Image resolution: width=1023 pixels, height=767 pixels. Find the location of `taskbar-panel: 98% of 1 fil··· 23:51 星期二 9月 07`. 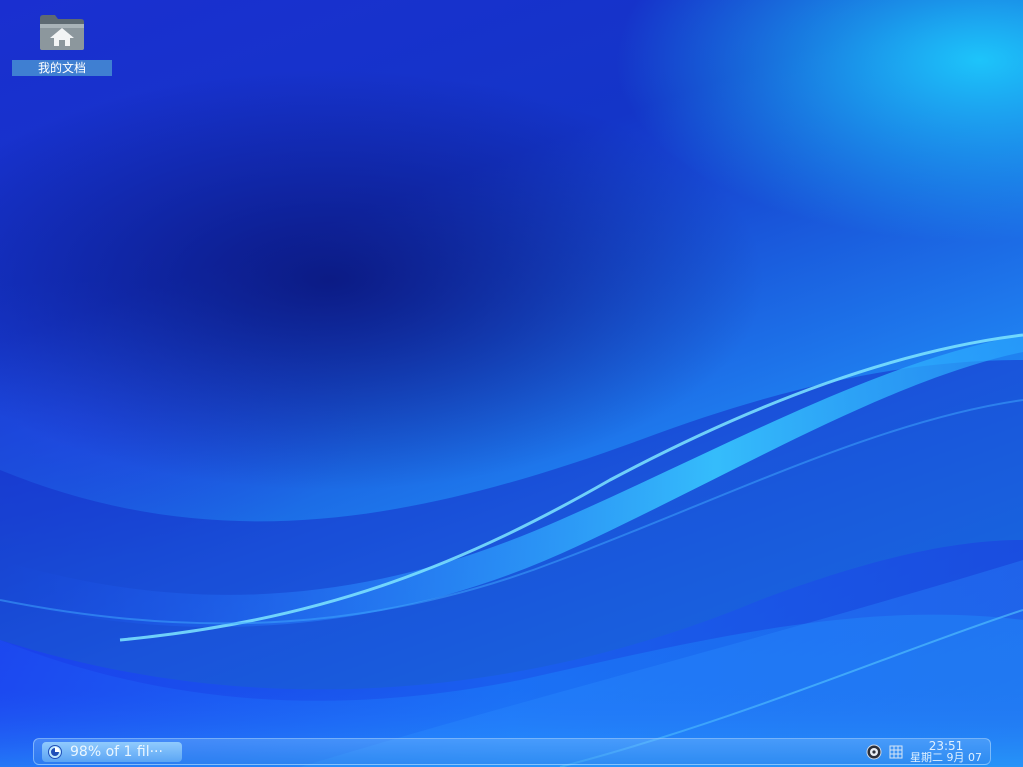

taskbar-panel: 98% of 1 fil··· 23:51 星期二 9月 07 is located at coordinates (512, 751).